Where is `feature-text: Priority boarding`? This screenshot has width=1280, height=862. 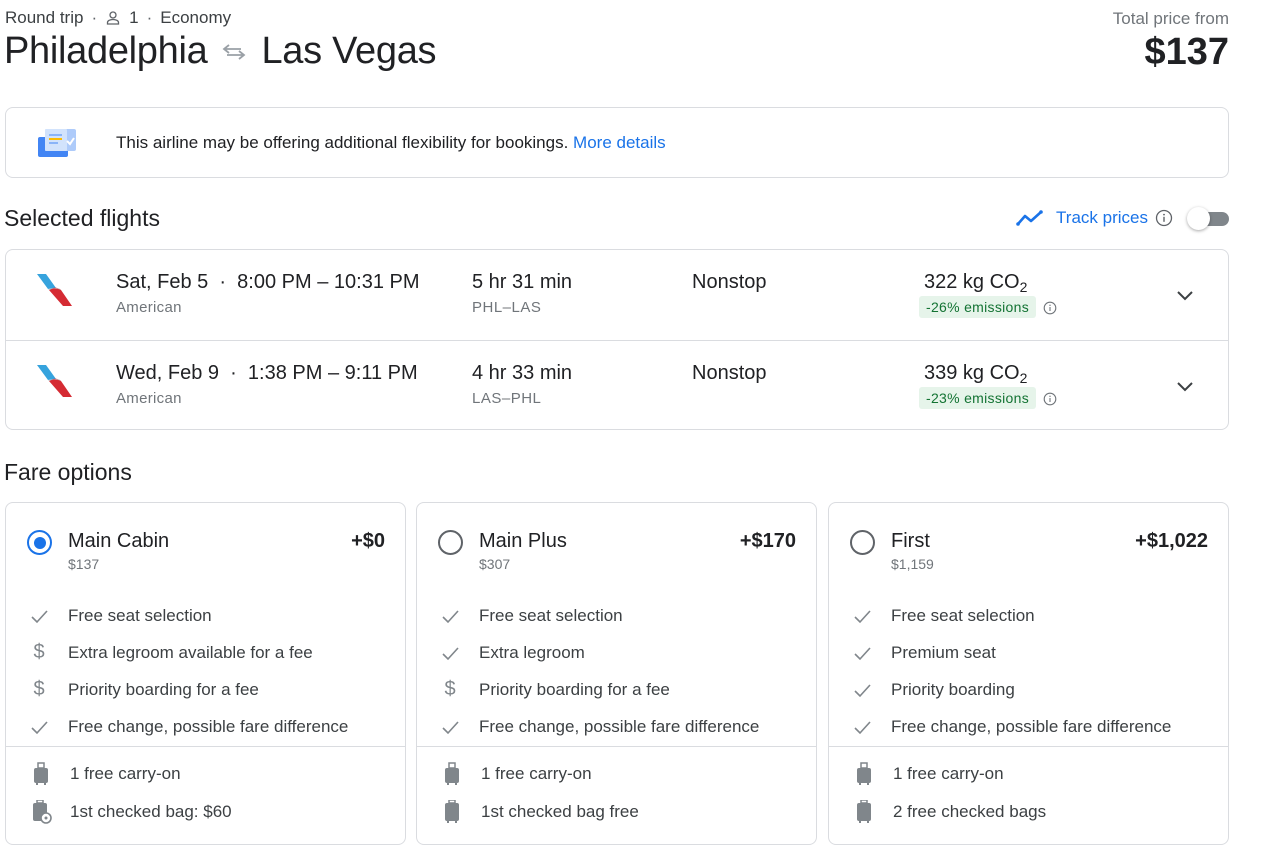
feature-text: Priority boarding is located at coordinates (953, 689).